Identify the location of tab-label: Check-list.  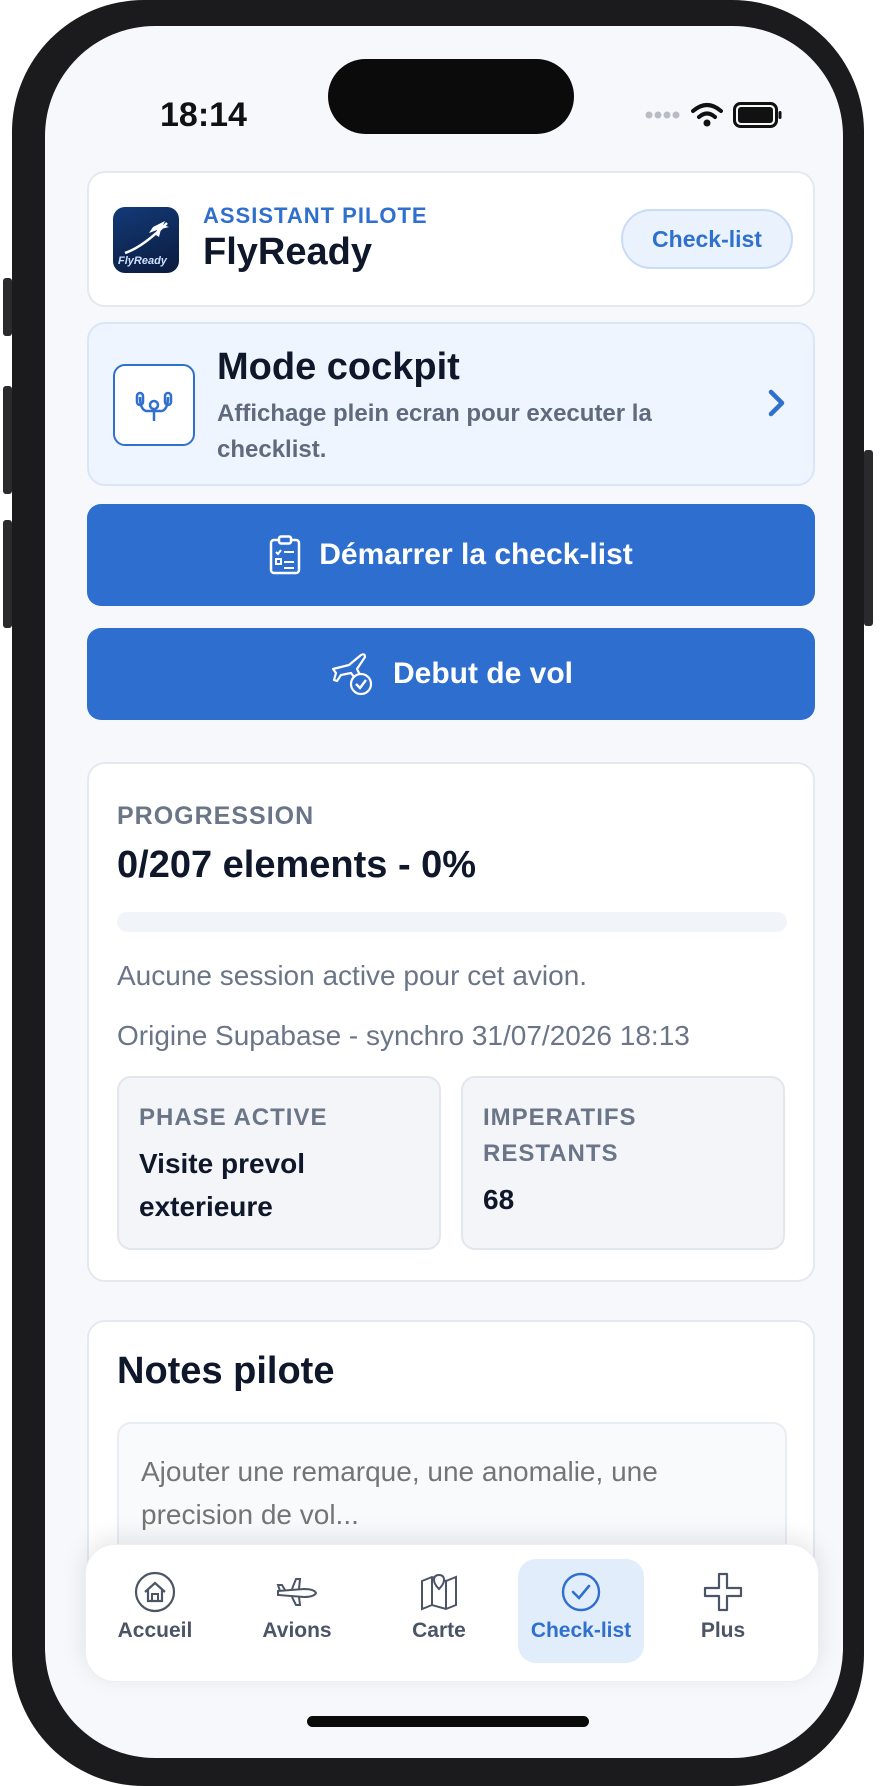
(581, 1630).